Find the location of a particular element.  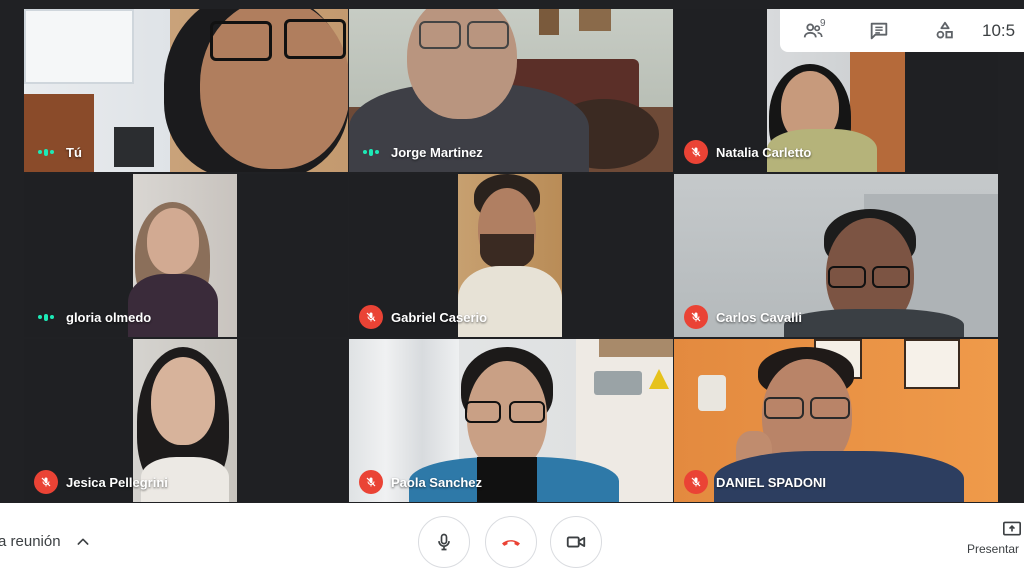

participant-name: Natalia Carletto is located at coordinates (764, 152).